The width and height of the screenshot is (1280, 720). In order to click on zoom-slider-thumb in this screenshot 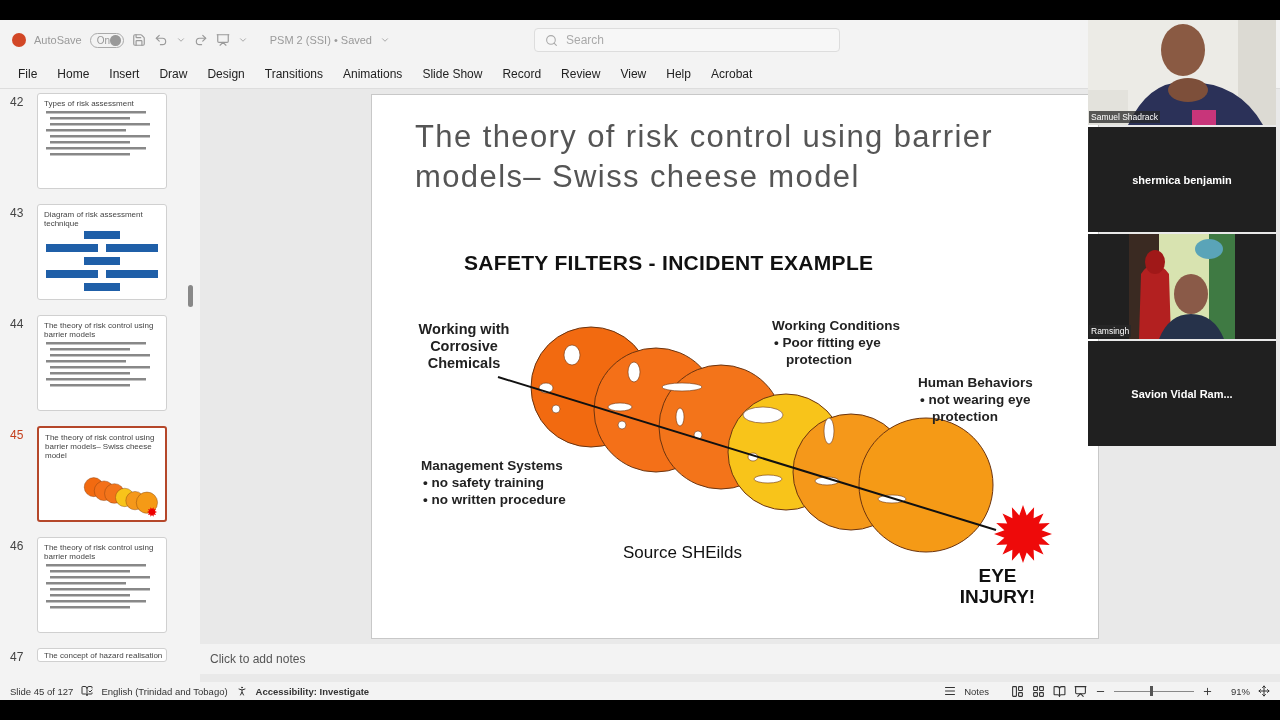, I will do `click(1151, 690)`.